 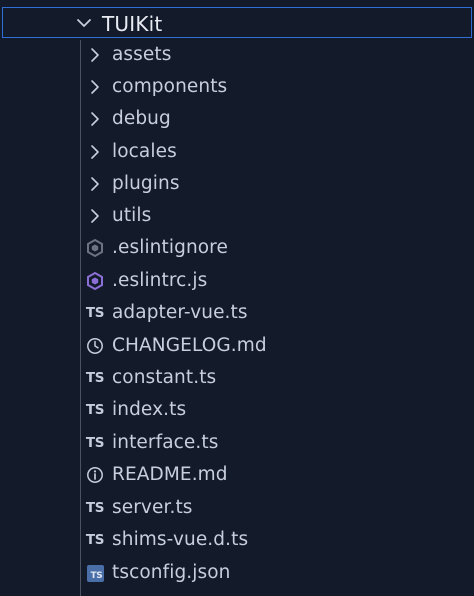 What do you see at coordinates (170, 474) in the screenshot?
I see `file-label: README.md` at bounding box center [170, 474].